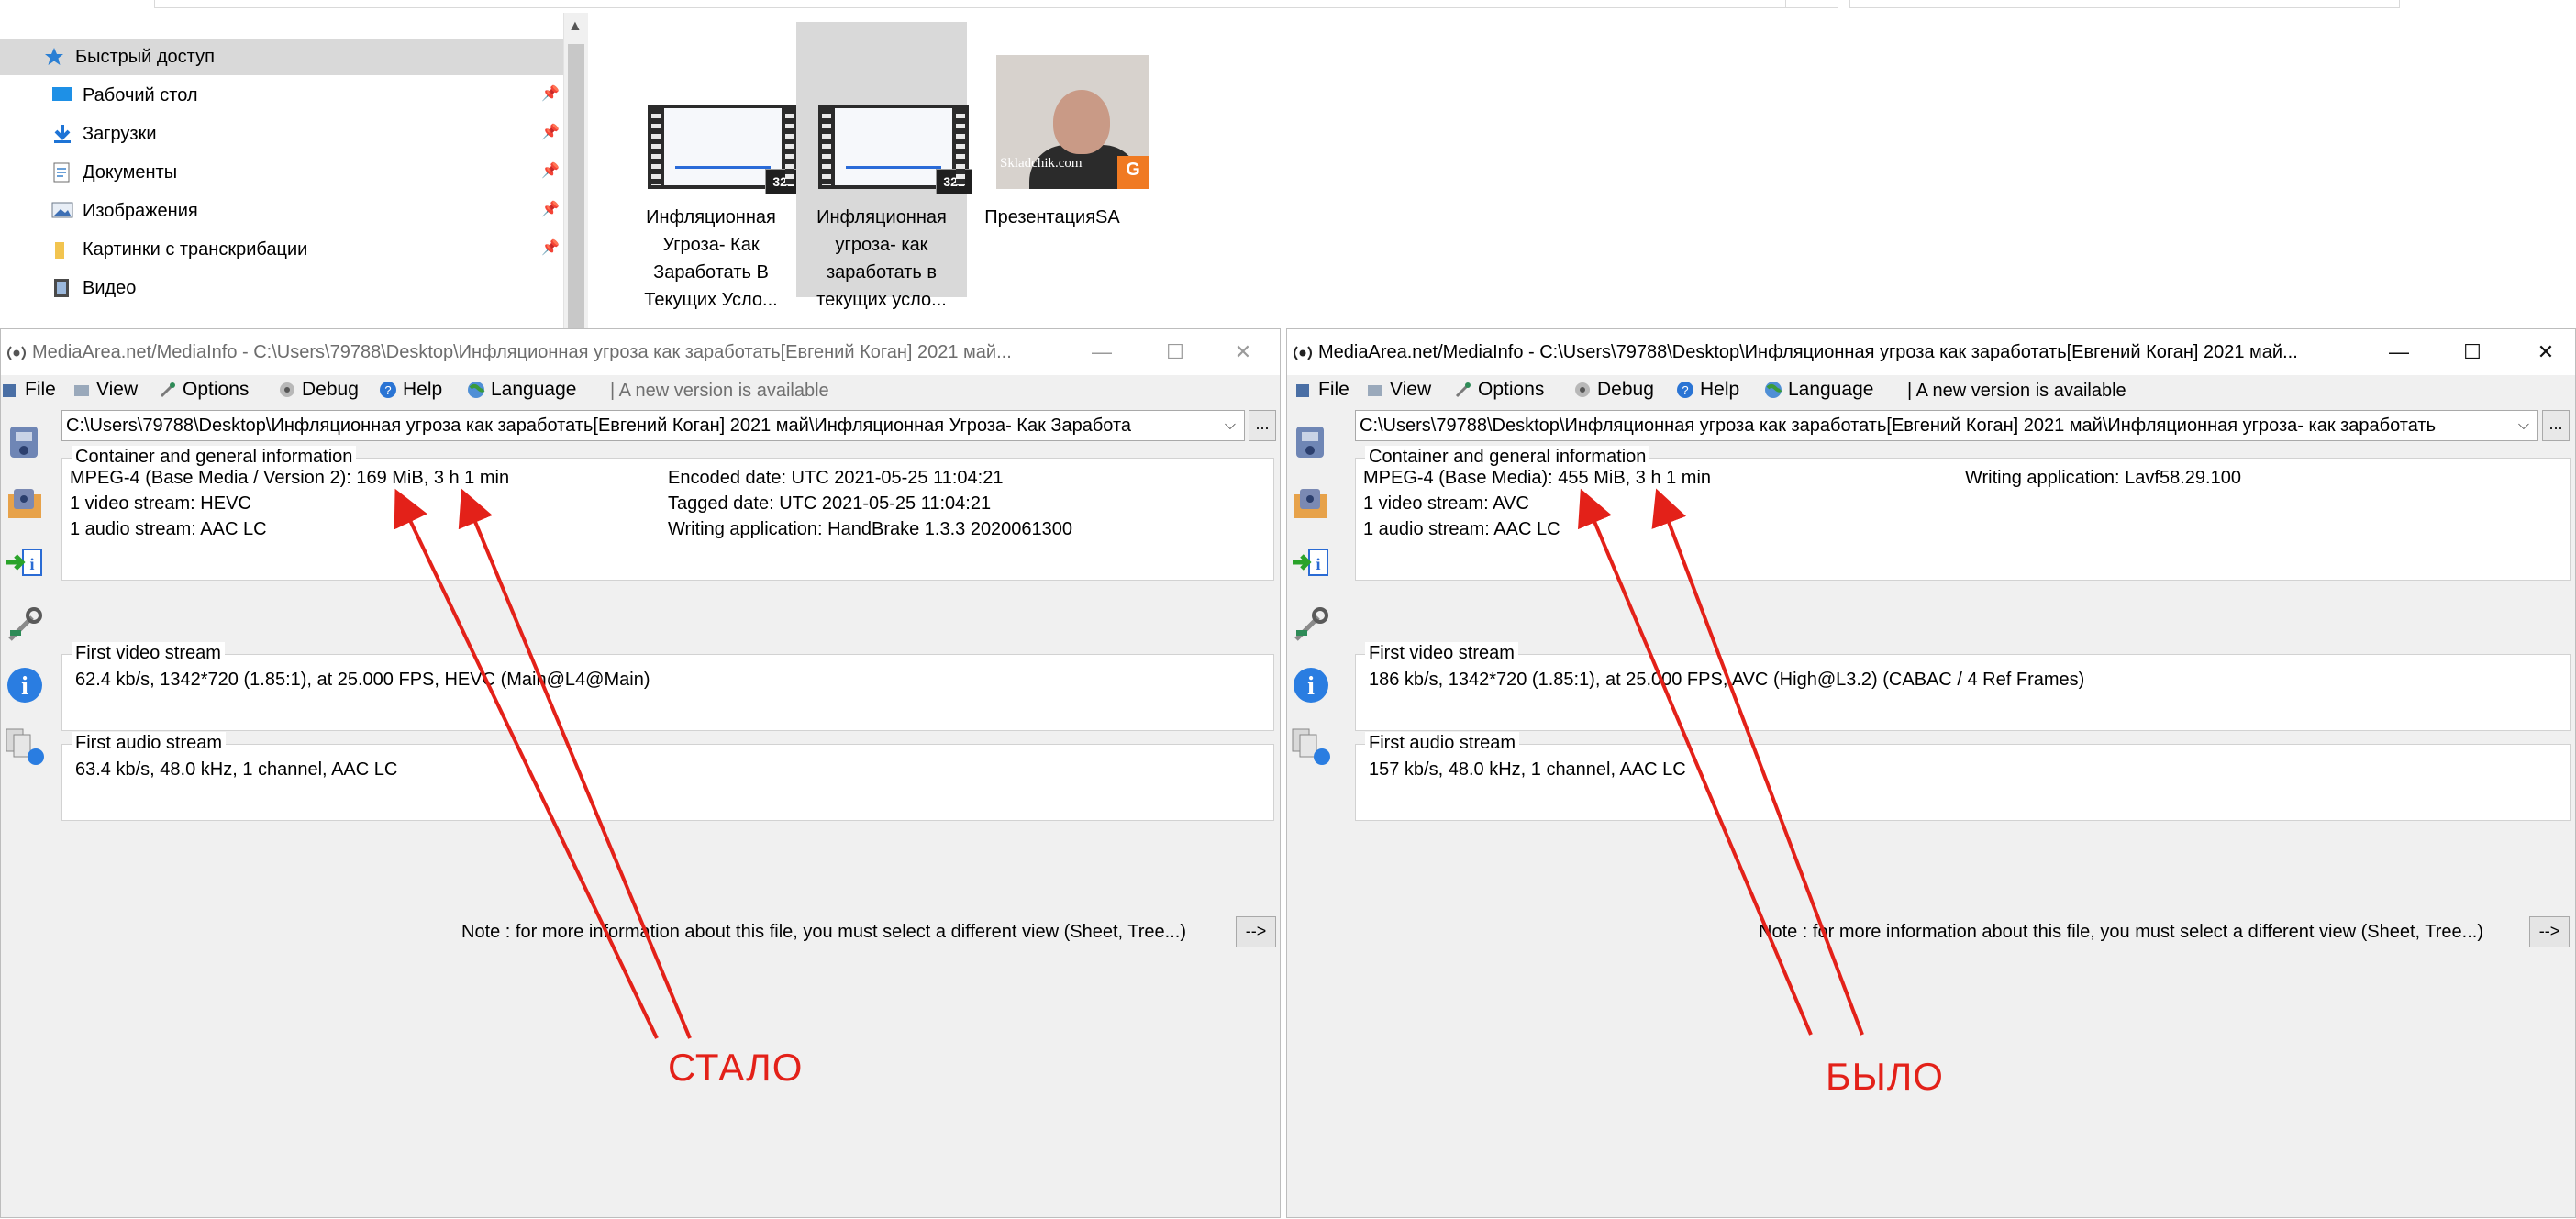 This screenshot has width=2576, height=1219. What do you see at coordinates (55, 57) in the screenshot?
I see `star-icon` at bounding box center [55, 57].